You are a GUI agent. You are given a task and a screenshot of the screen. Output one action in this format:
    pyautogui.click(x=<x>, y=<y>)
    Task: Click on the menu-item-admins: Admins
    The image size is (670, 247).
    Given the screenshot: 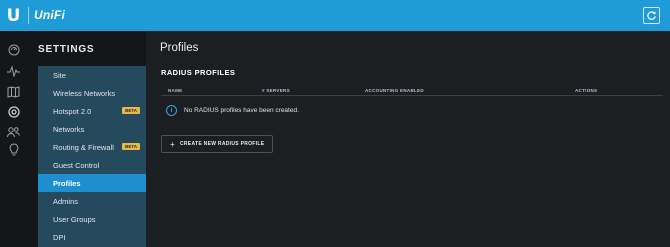 What is the action you would take?
    pyautogui.click(x=92, y=201)
    